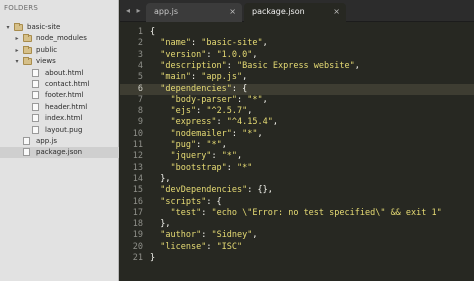 This screenshot has width=474, height=281. Describe the element at coordinates (140, 54) in the screenshot. I see `line-number: 3` at that location.